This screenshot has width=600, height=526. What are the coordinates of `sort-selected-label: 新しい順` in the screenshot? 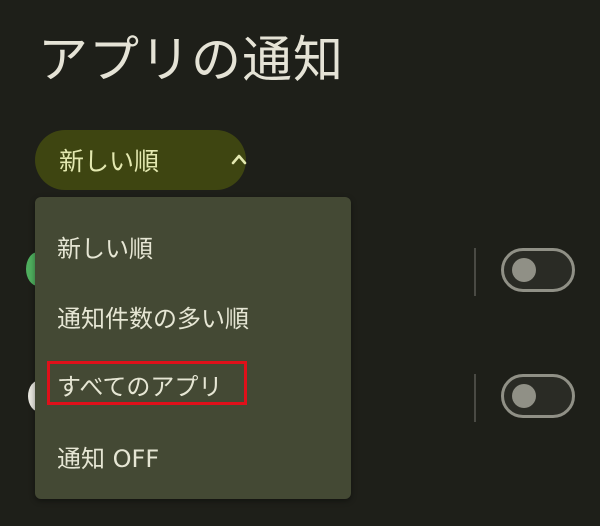 It's located at (109, 161).